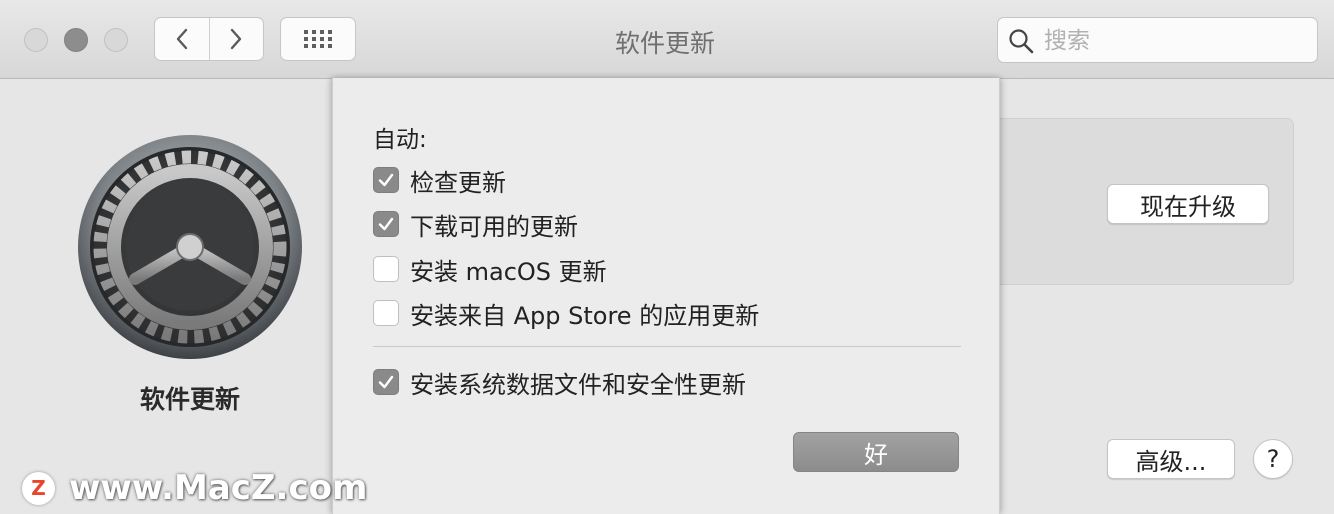  I want to click on option-label: 安装 macOS 更新, so click(508, 271).